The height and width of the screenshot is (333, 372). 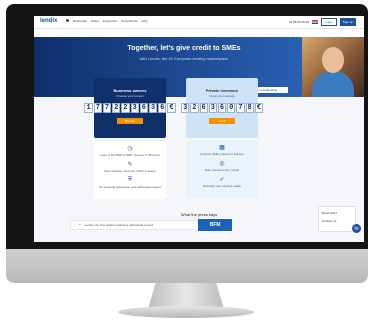 I want to click on building-icon: ▦, so click(x=222, y=148).